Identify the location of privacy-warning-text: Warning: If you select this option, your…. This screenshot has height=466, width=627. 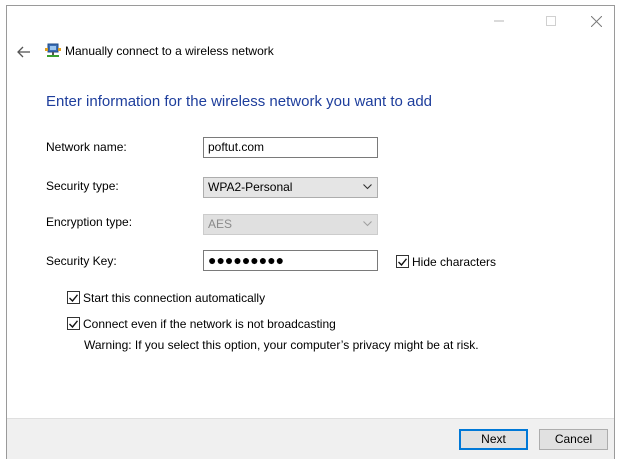
(281, 345).